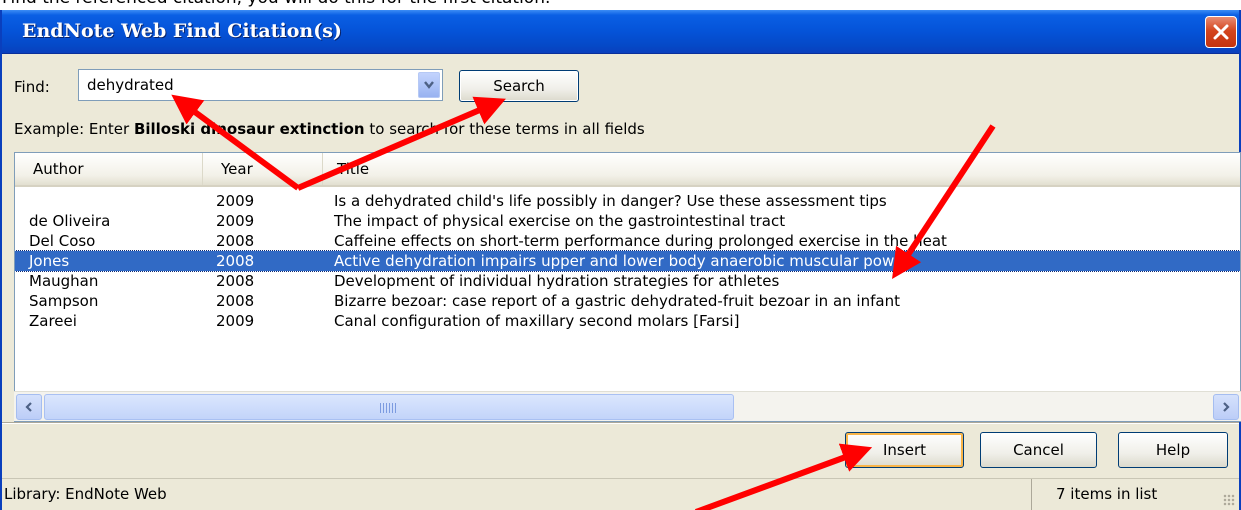 This screenshot has width=1241, height=510. I want to click on horizontal-scrollbar, so click(627, 406).